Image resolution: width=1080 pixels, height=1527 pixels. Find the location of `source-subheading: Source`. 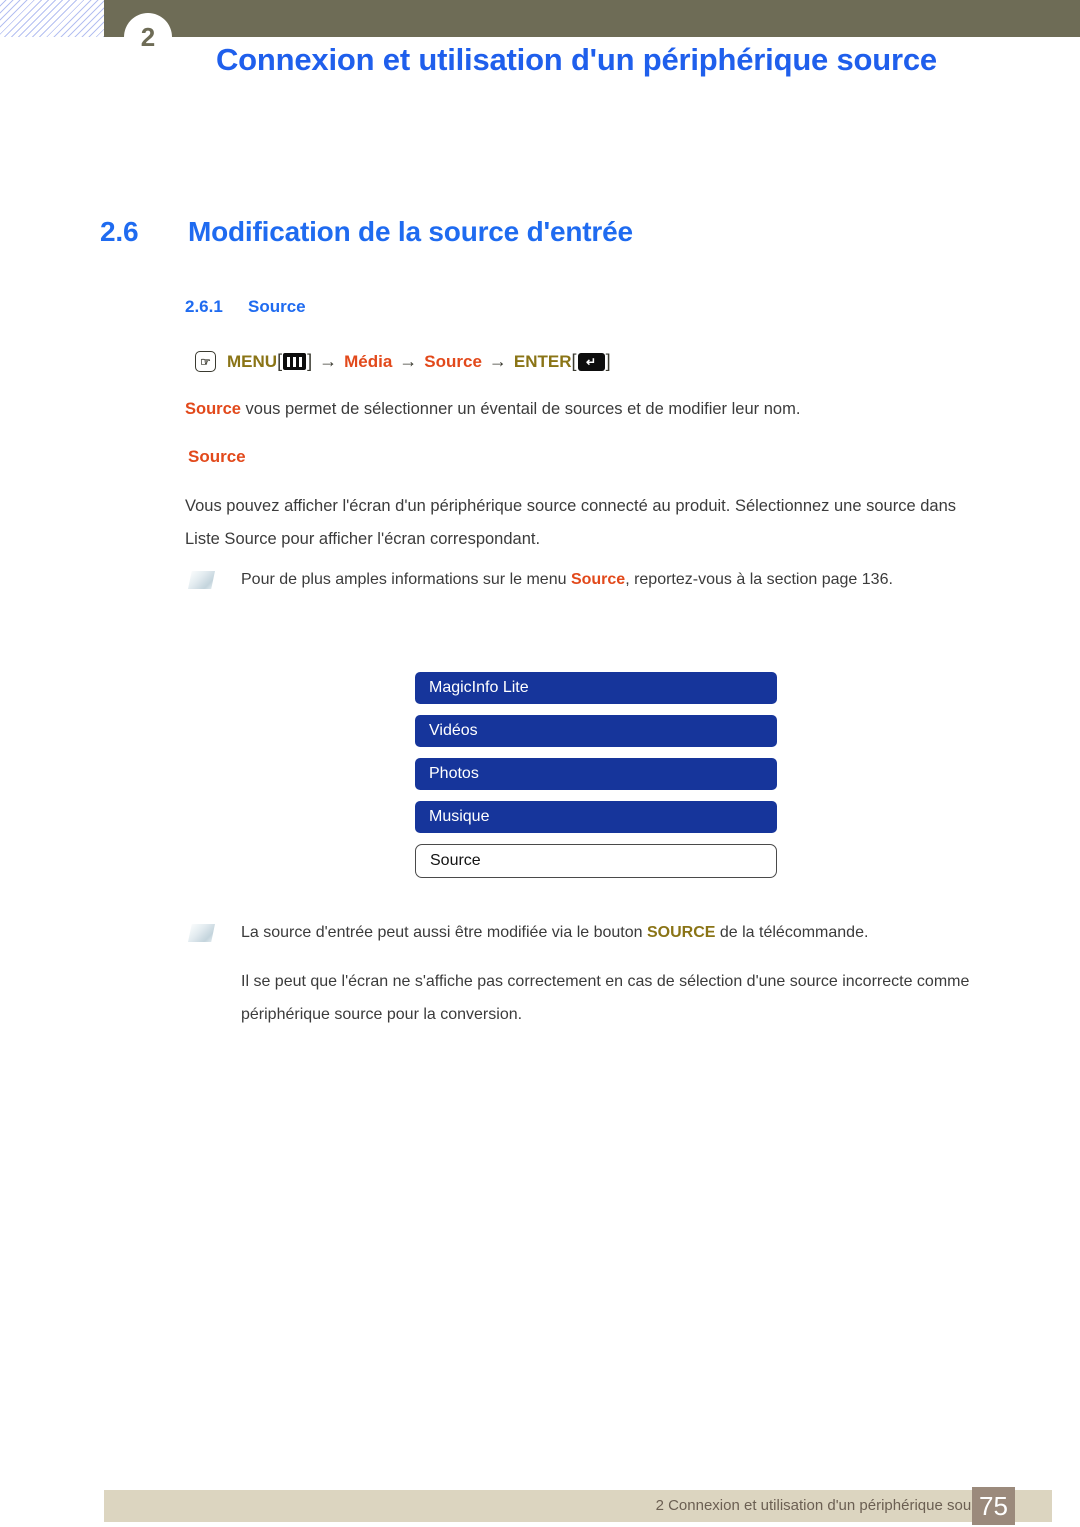

source-subheading: Source is located at coordinates (217, 456).